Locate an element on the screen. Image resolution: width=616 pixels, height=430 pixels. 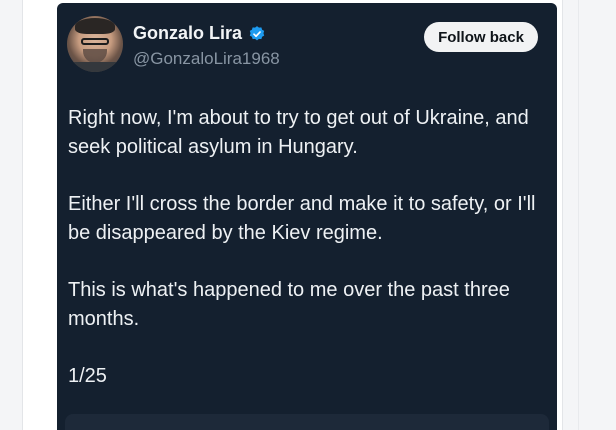
author-name-row: Gonzalo Lira is located at coordinates (199, 33).